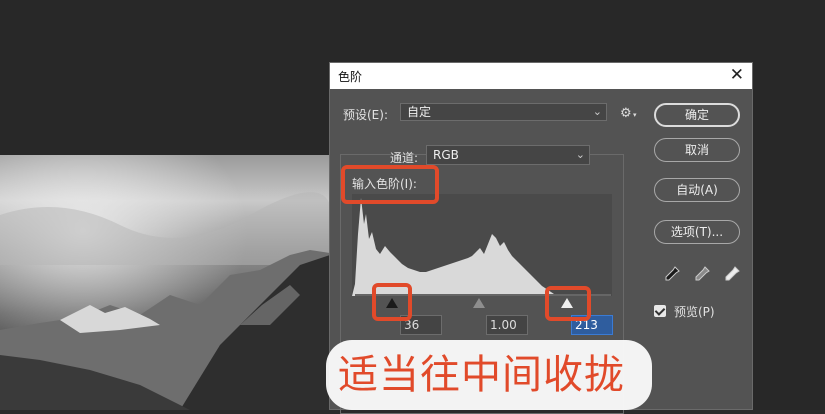 Image resolution: width=825 pixels, height=414 pixels. Describe the element at coordinates (390, 184) in the screenshot. I see `input-levels-highlight` at that location.